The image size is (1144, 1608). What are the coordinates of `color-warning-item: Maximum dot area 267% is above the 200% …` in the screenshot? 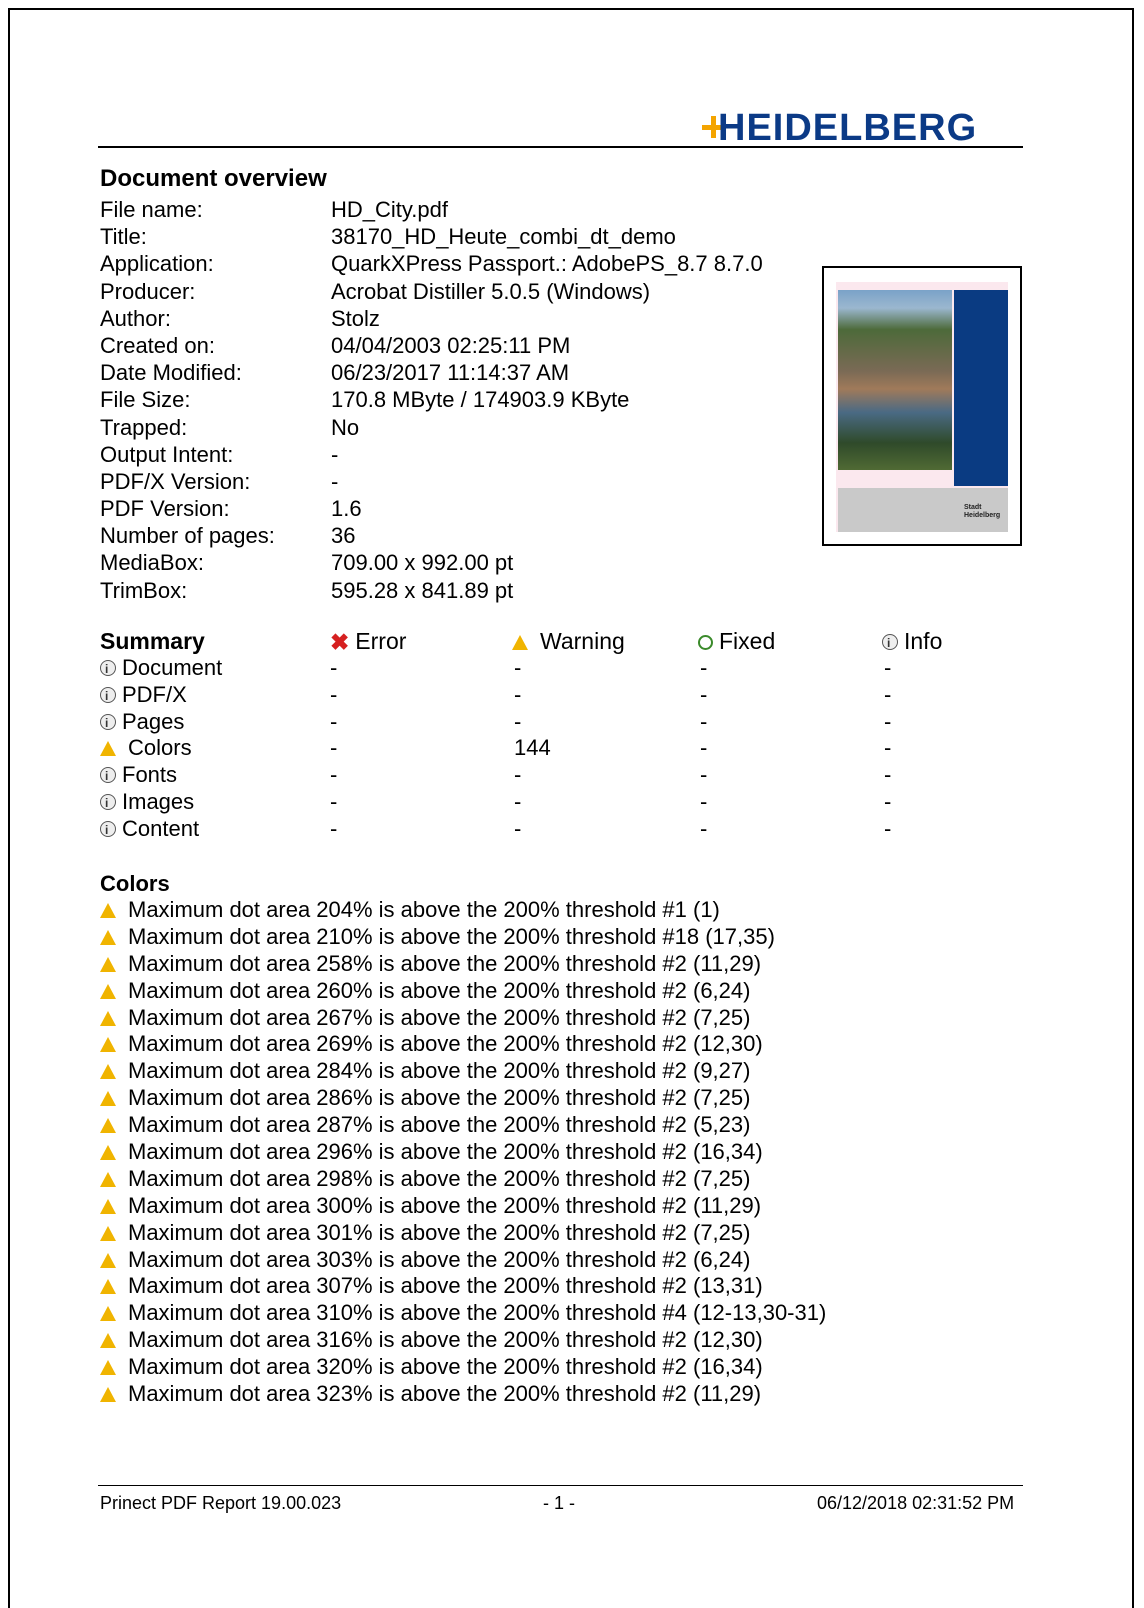 It's located at (550, 1018).